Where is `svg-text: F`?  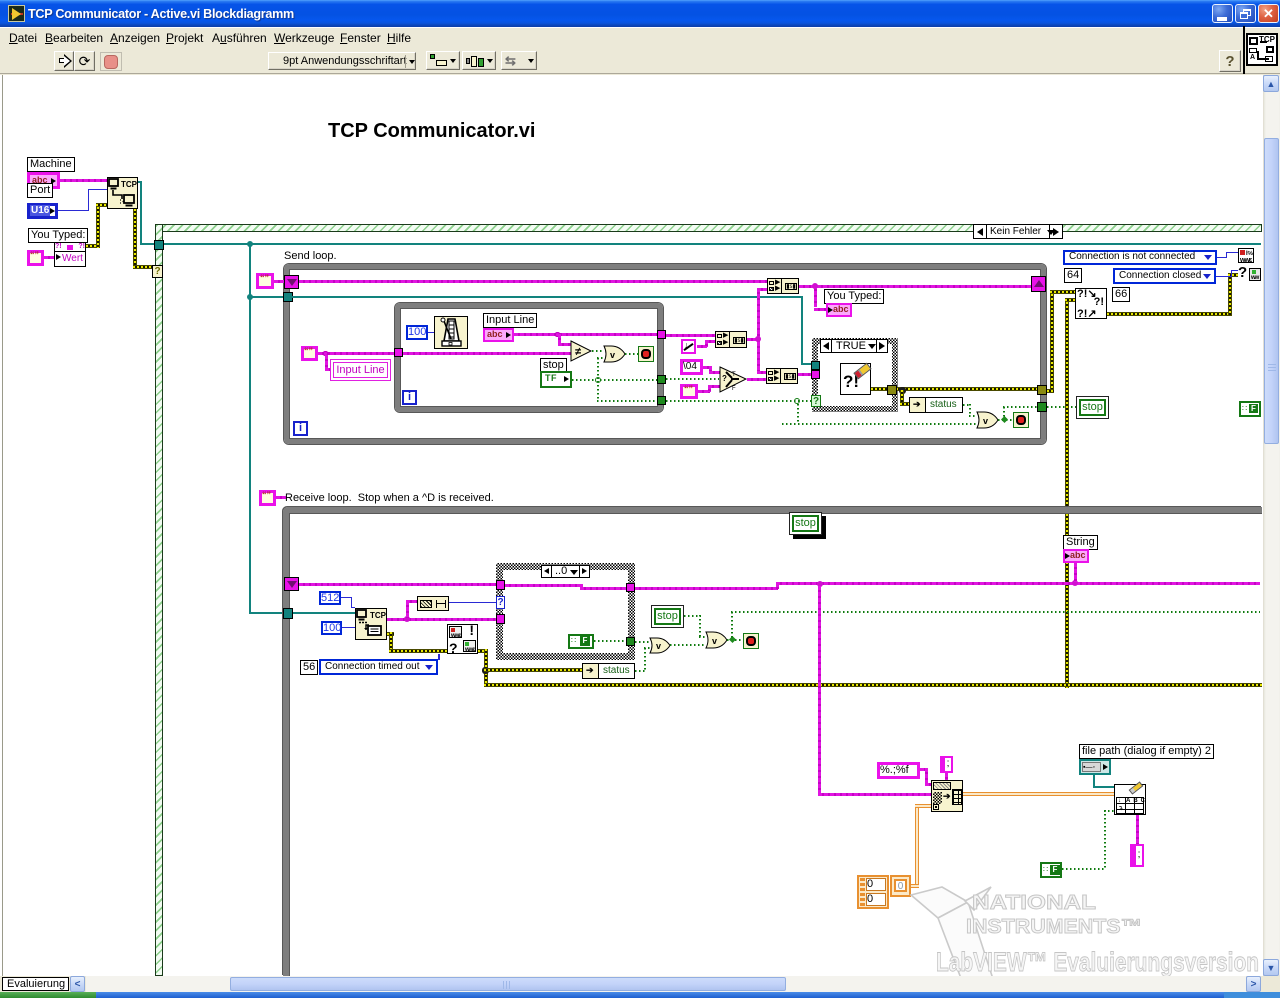
svg-text: F is located at coordinates (734, 389).